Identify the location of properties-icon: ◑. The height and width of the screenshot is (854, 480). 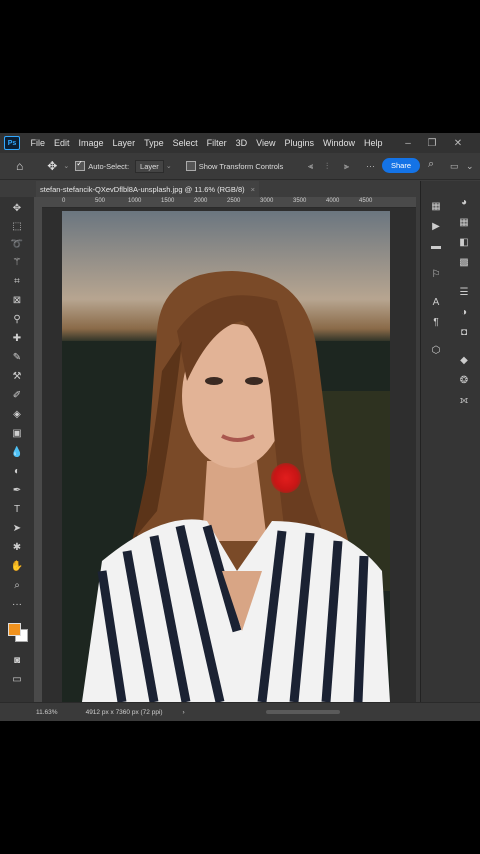
(464, 312).